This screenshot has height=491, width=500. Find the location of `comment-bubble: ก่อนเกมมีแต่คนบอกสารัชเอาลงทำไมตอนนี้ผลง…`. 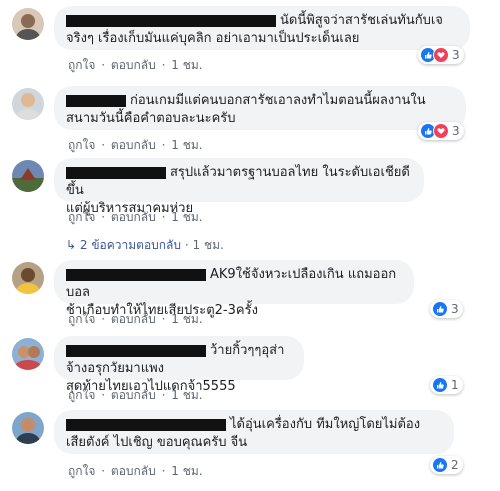

comment-bubble: ก่อนเกมมีแต่คนบอกสารัชเอาลงทำไมตอนนี้ผลง… is located at coordinates (260, 108).